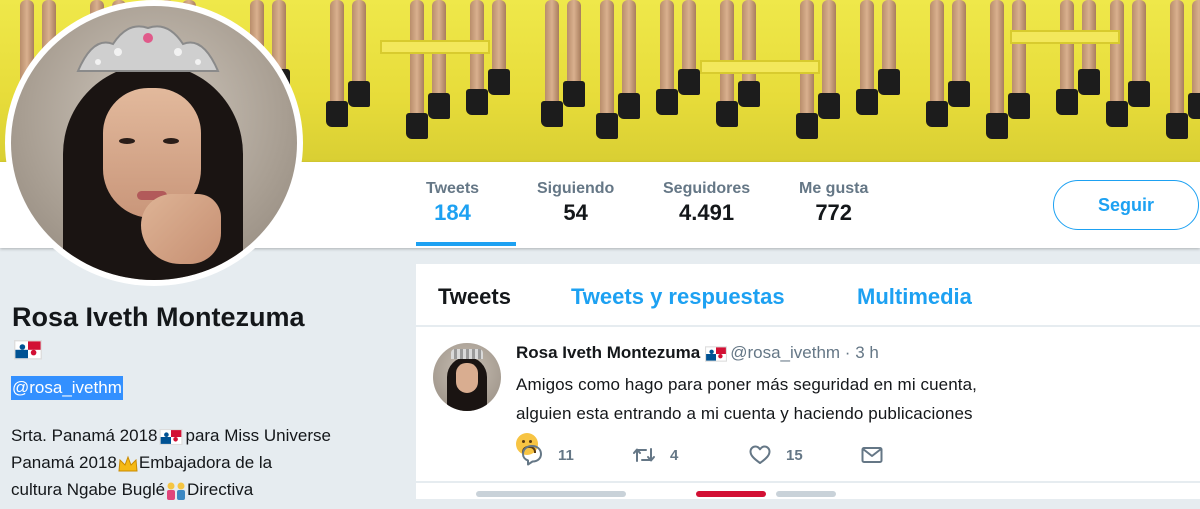  What do you see at coordinates (220, 489) in the screenshot?
I see `bio-text: Directiva` at bounding box center [220, 489].